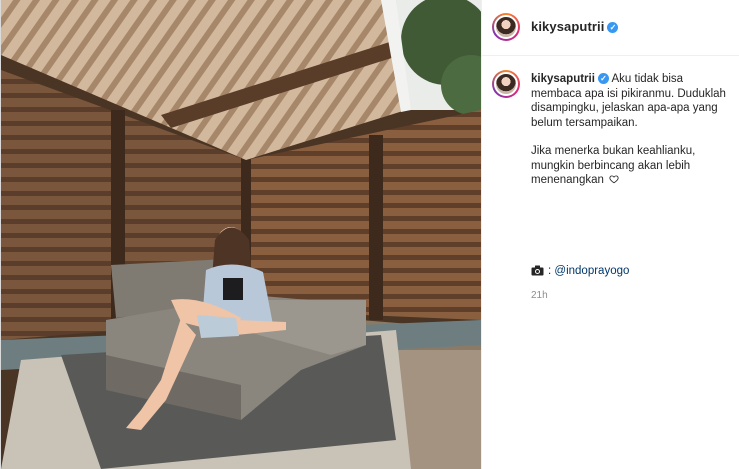 The width and height of the screenshot is (739, 469). Describe the element at coordinates (537, 270) in the screenshot. I see `camera-icon` at that location.